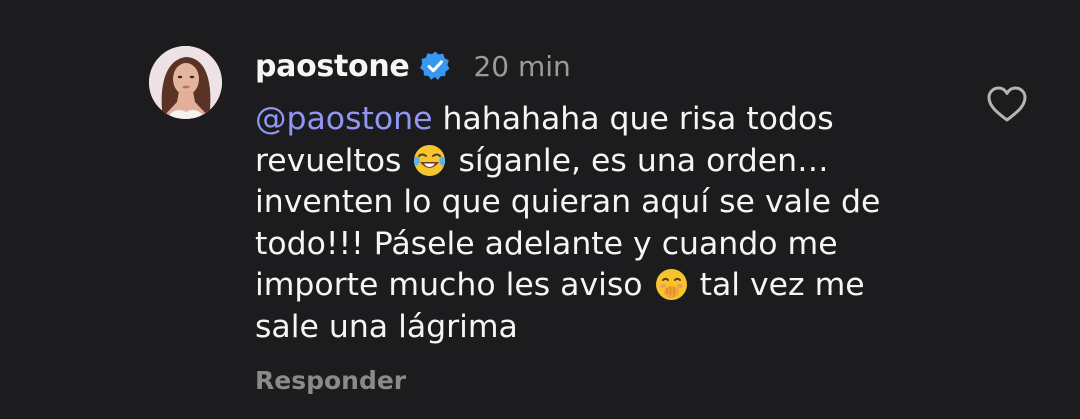 This screenshot has width=1080, height=419. What do you see at coordinates (671, 284) in the screenshot?
I see `face-with-hand-over-mouth-emoji` at bounding box center [671, 284].